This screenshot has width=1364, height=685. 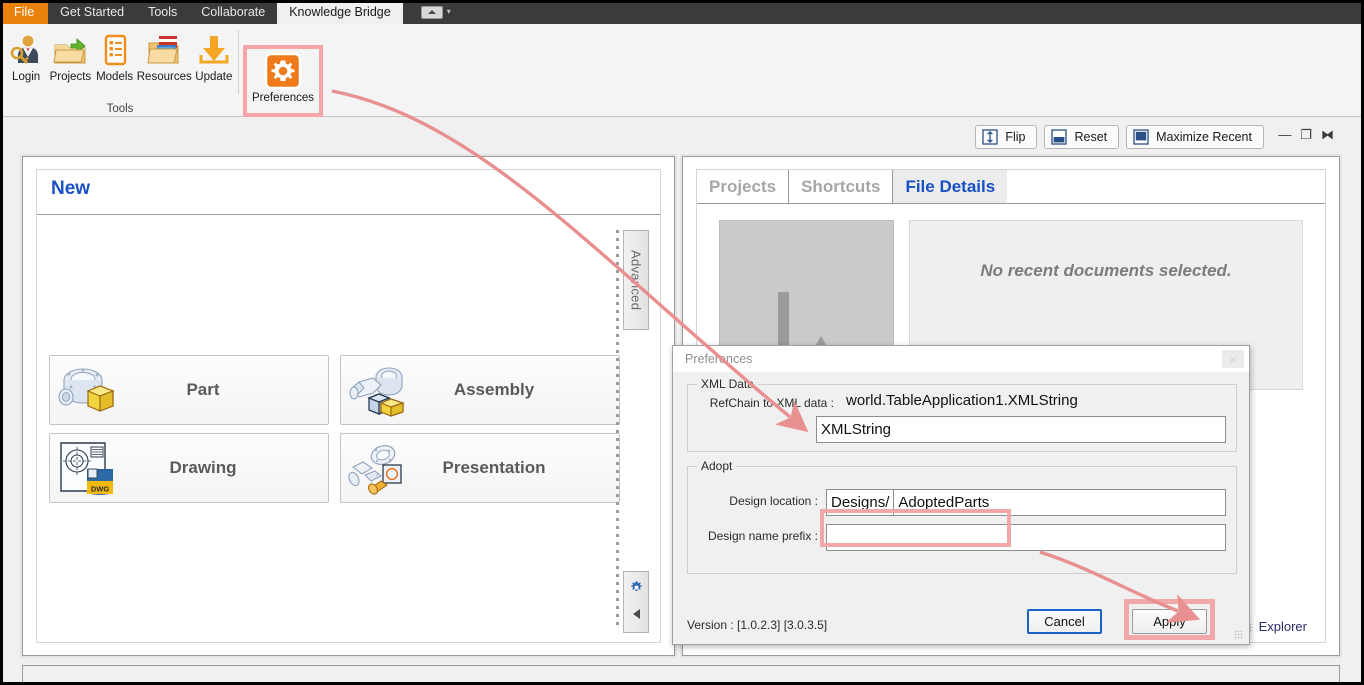 What do you see at coordinates (682, 137) in the screenshot?
I see `workspace-header: Flip Reset Maximize Recent — ❐ ⧓` at bounding box center [682, 137].